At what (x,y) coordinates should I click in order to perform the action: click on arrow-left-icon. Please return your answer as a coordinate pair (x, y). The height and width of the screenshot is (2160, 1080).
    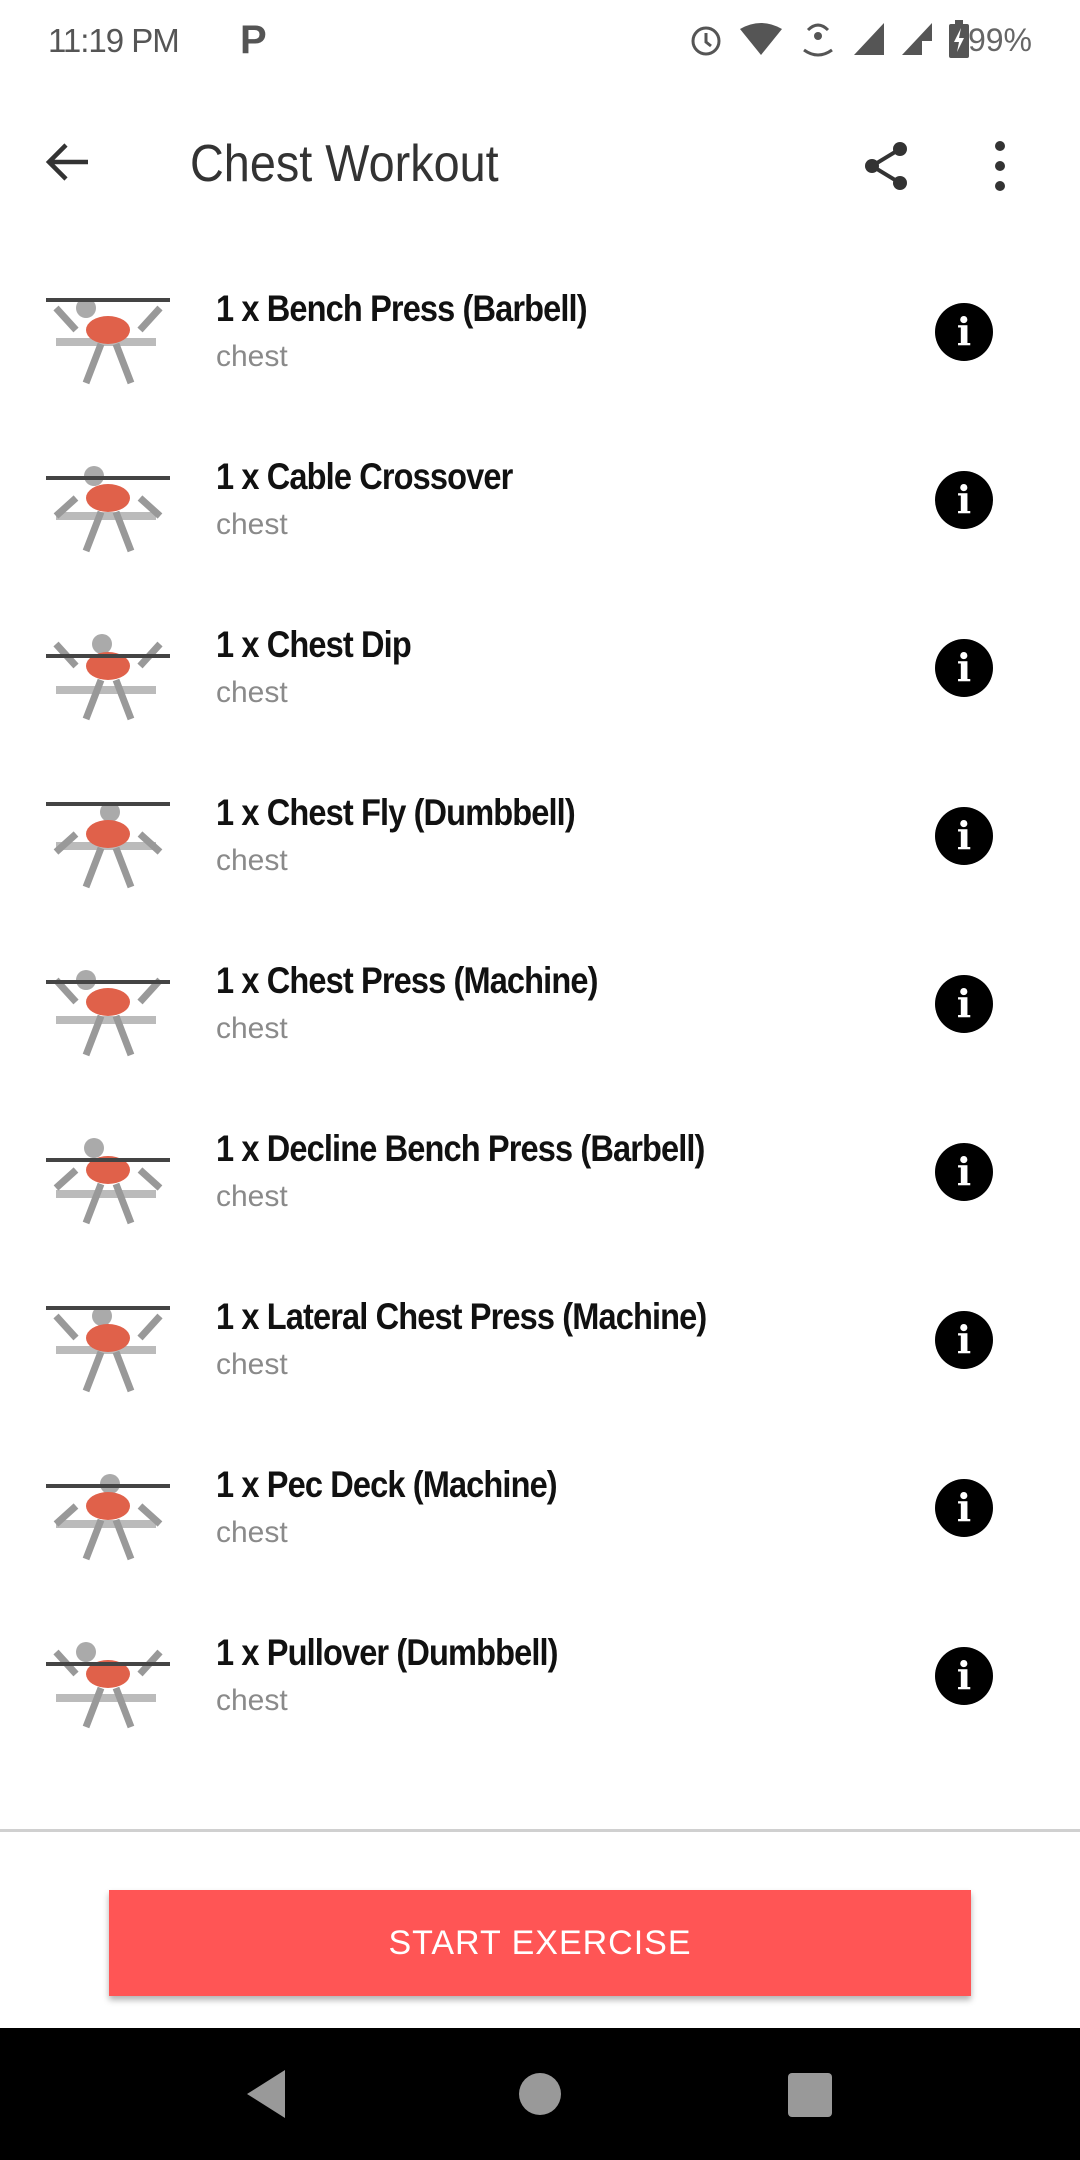
    Looking at the image, I should click on (67, 162).